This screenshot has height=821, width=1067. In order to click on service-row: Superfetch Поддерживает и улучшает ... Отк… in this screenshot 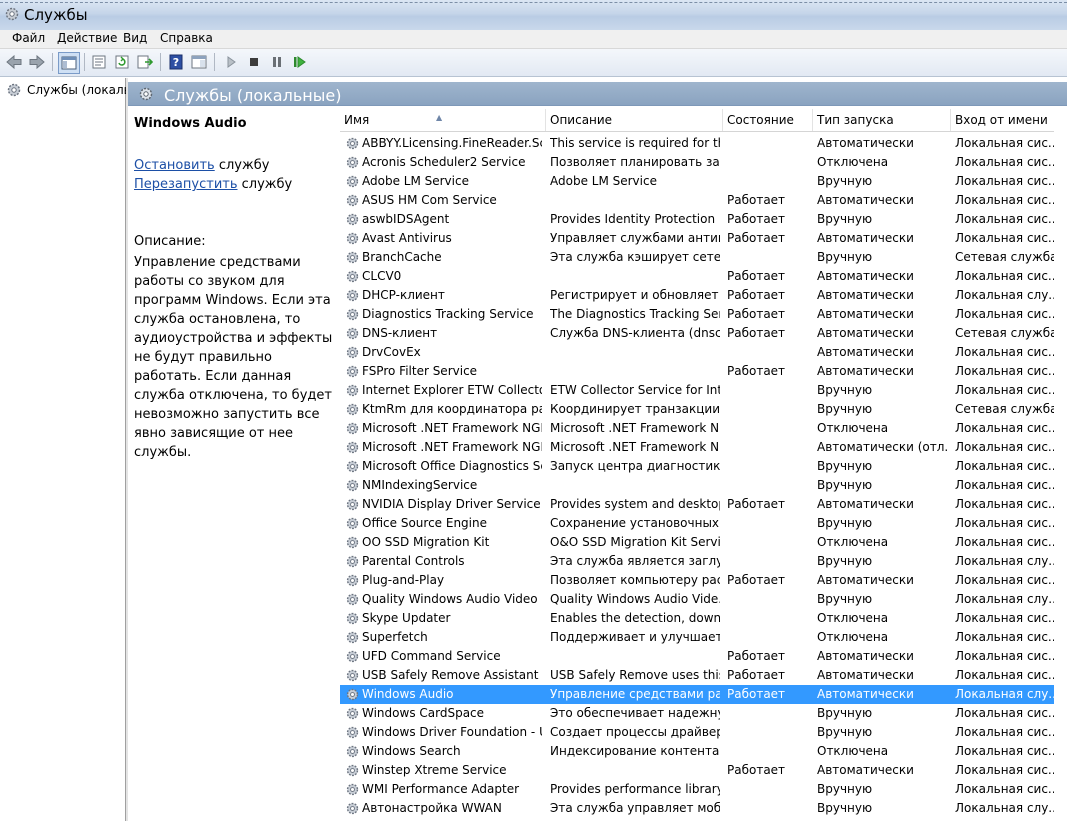, I will do `click(697, 637)`.